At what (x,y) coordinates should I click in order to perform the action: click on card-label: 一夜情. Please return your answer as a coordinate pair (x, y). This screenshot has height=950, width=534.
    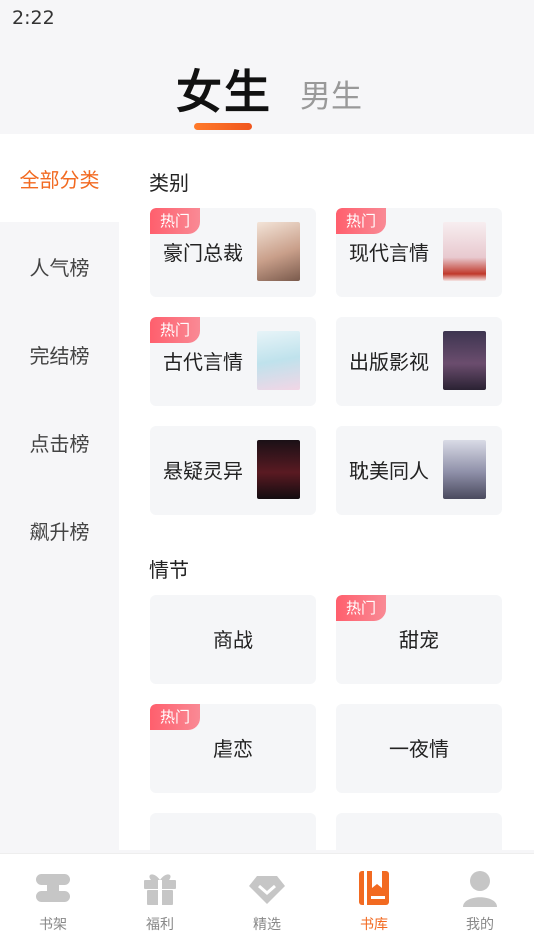
    Looking at the image, I should click on (419, 748).